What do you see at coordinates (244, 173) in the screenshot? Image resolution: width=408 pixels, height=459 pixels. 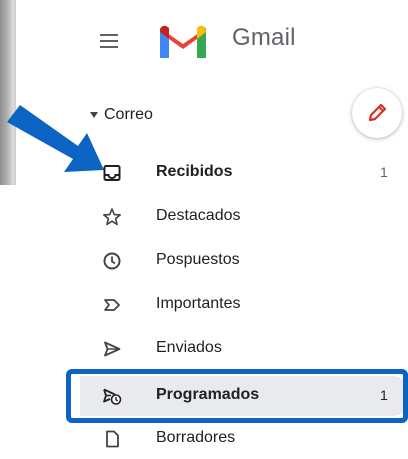 I see `nav-item-recibidos: Recibidos 1` at bounding box center [244, 173].